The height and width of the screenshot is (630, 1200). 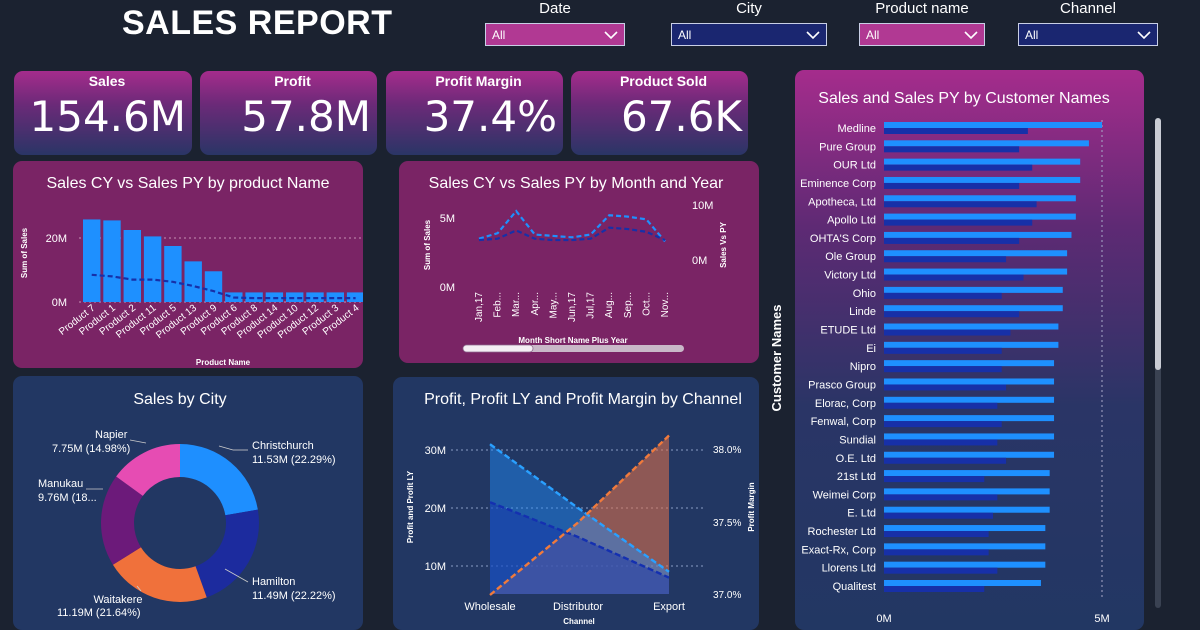 What do you see at coordinates (479, 307) in the screenshot?
I see `month-xtick: Jan,17` at bounding box center [479, 307].